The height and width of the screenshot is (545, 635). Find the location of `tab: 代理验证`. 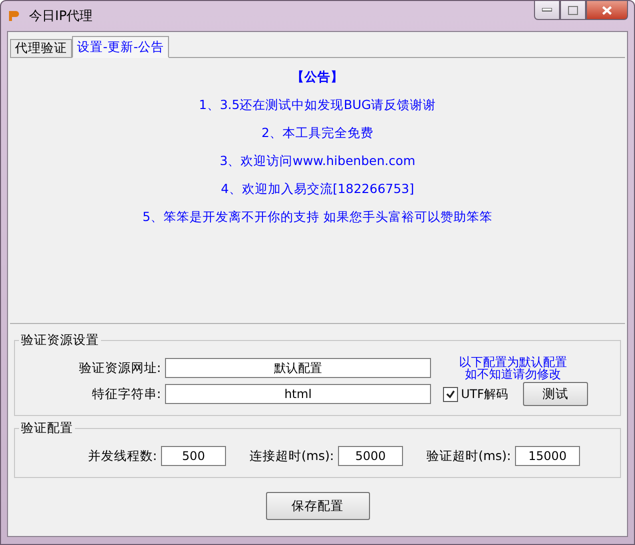

tab: 代理验证 is located at coordinates (41, 48).